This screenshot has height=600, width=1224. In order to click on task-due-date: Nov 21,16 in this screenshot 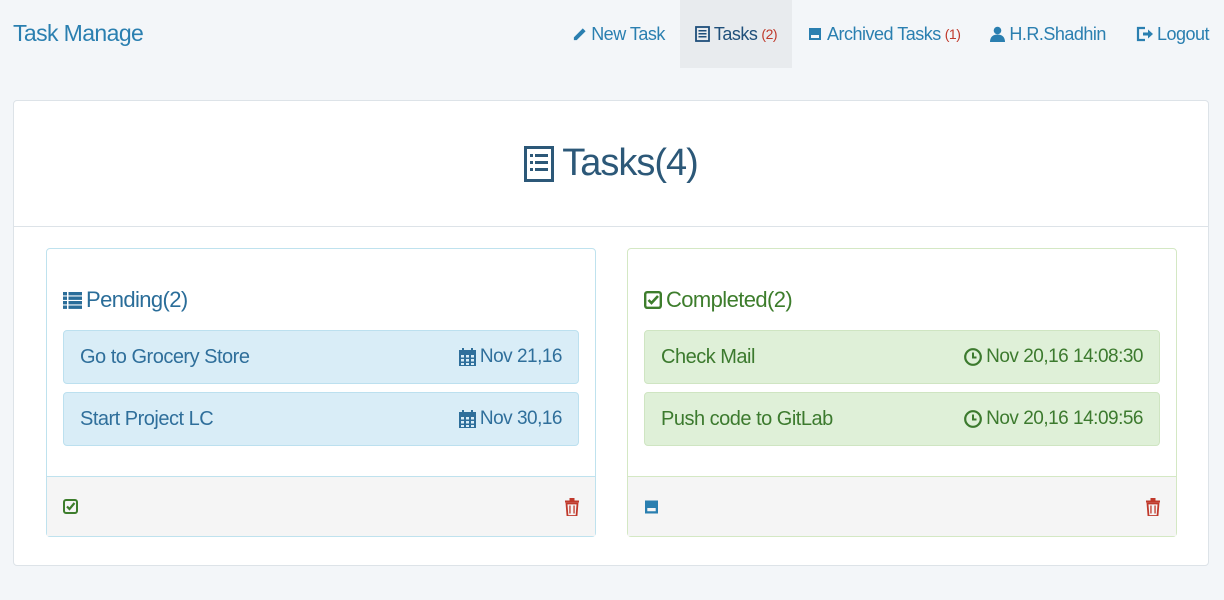, I will do `click(510, 357)`.